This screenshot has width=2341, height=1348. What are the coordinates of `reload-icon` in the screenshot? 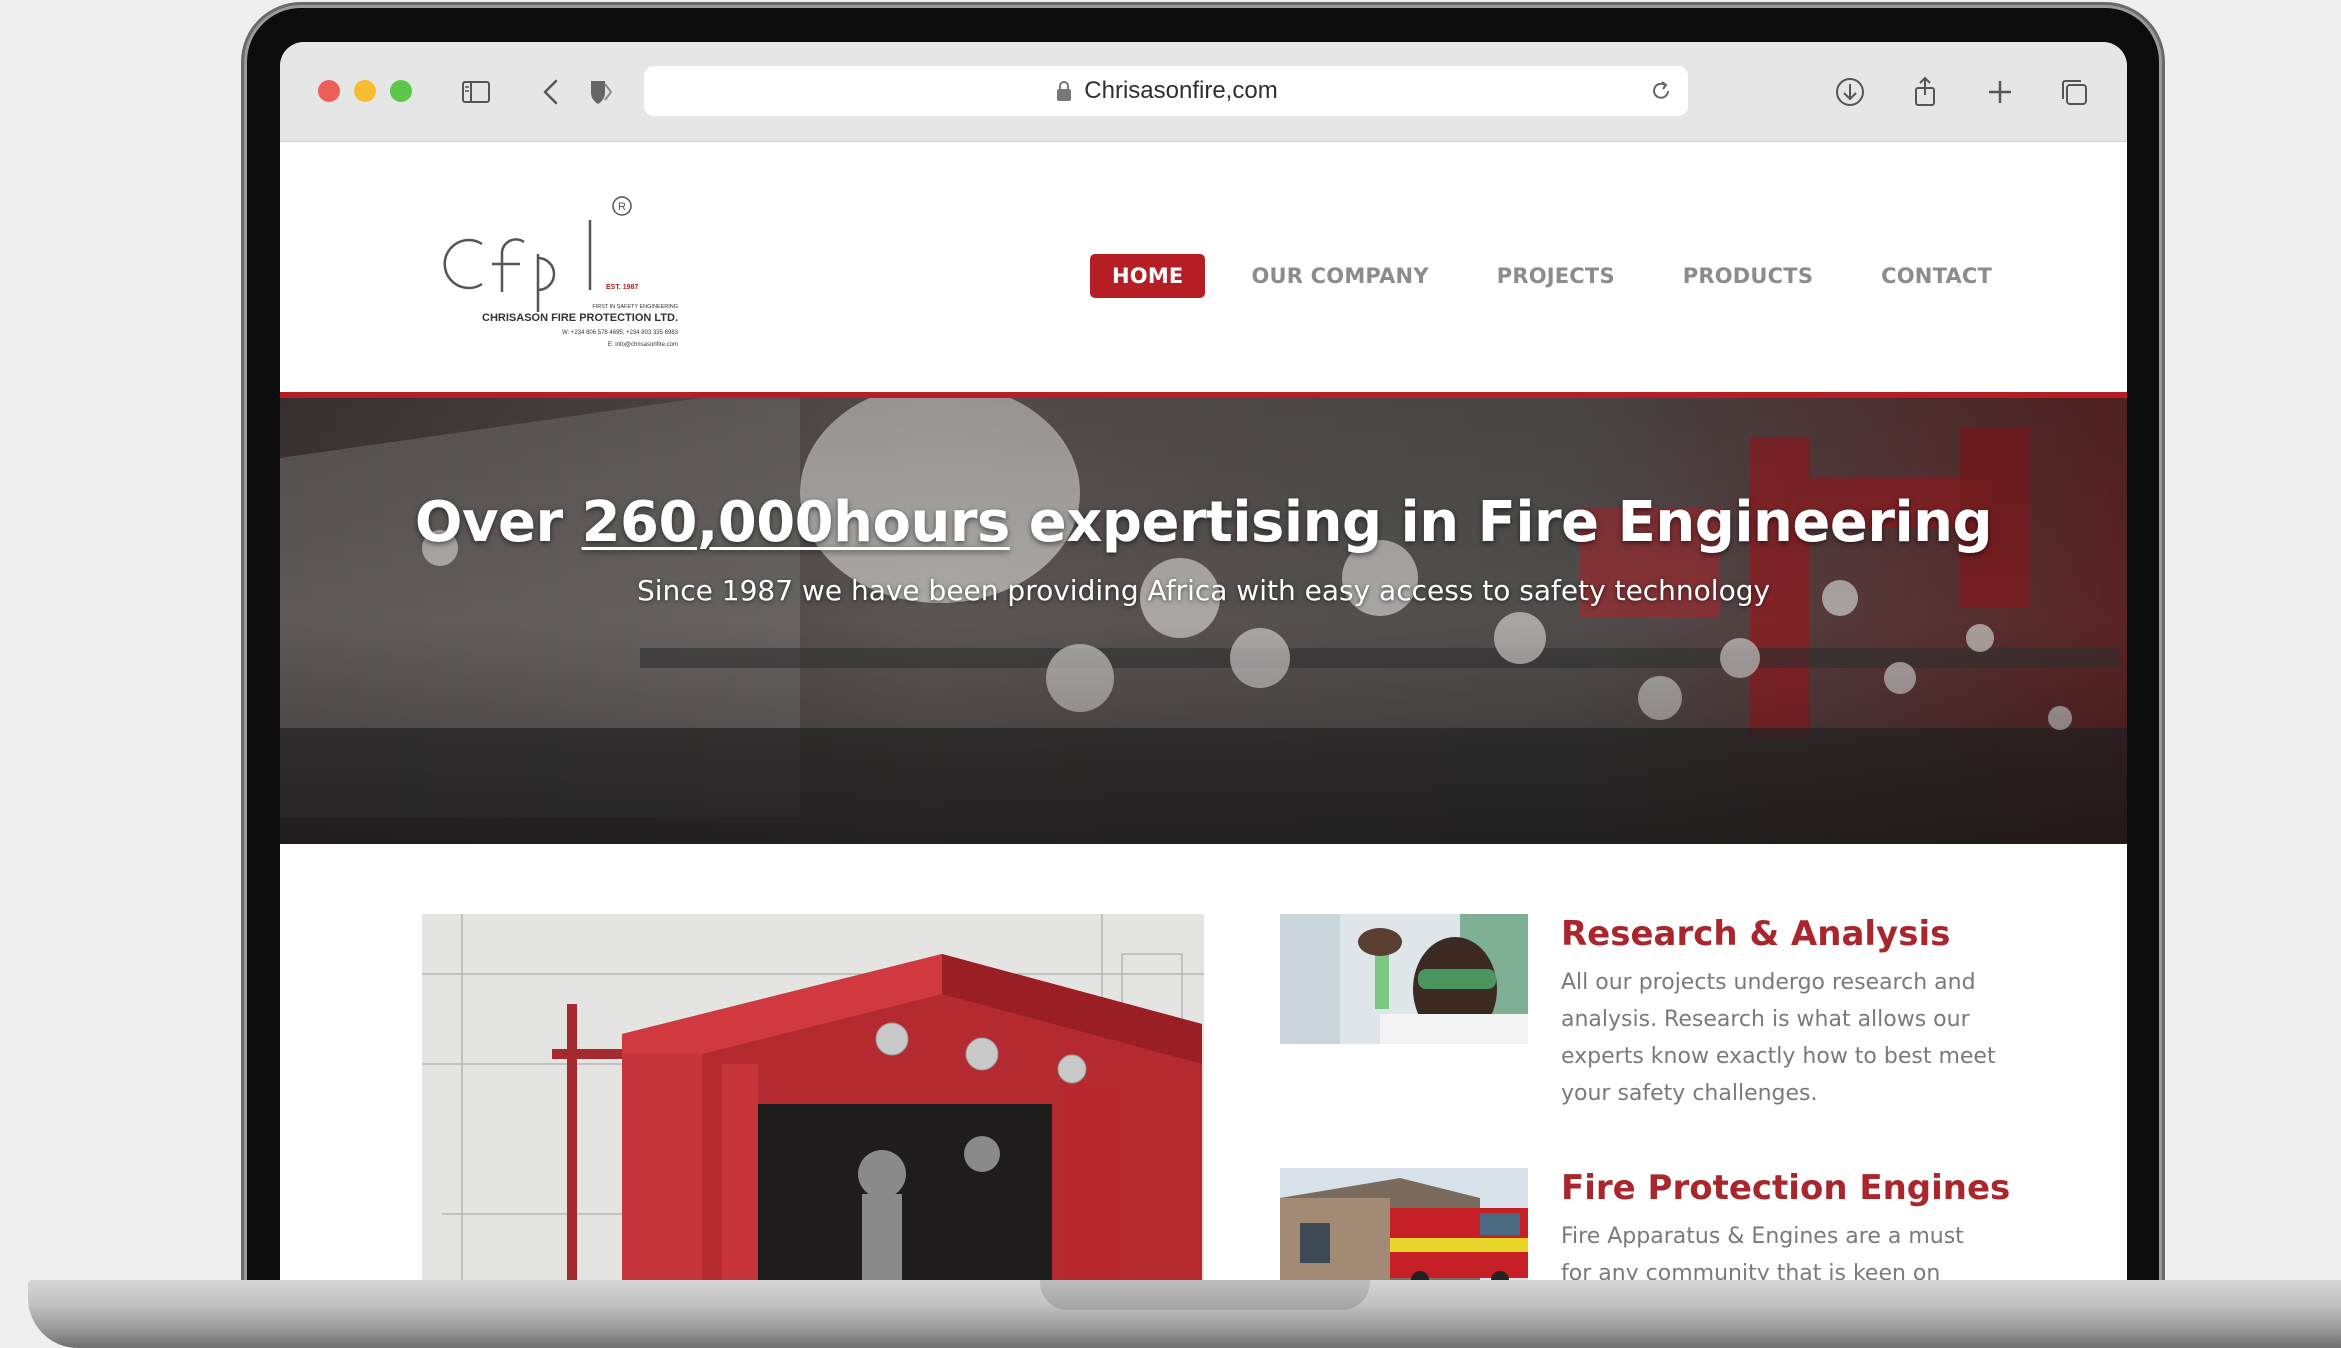 It's located at (1661, 91).